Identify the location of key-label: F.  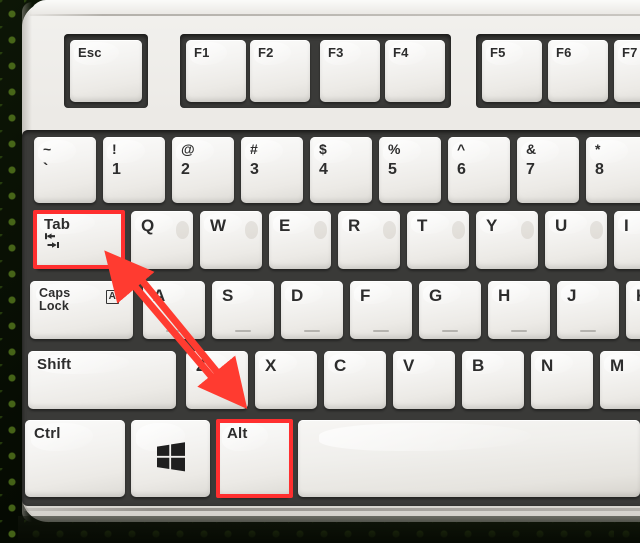
(365, 295).